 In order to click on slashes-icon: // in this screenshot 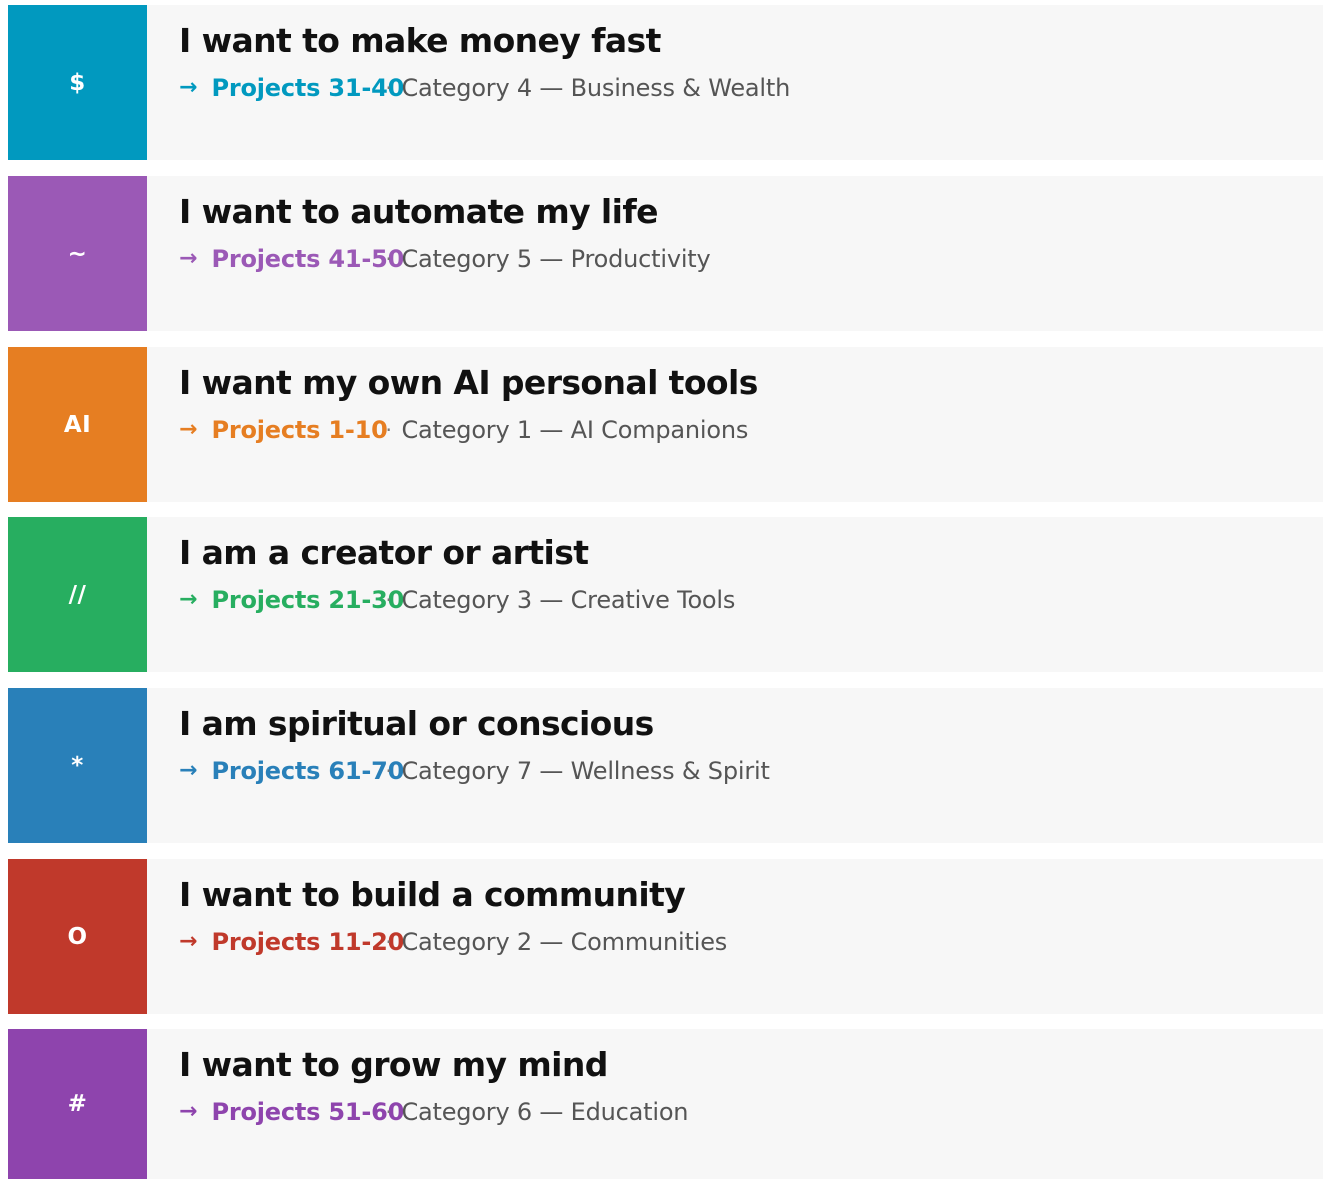, I will do `click(77, 594)`.